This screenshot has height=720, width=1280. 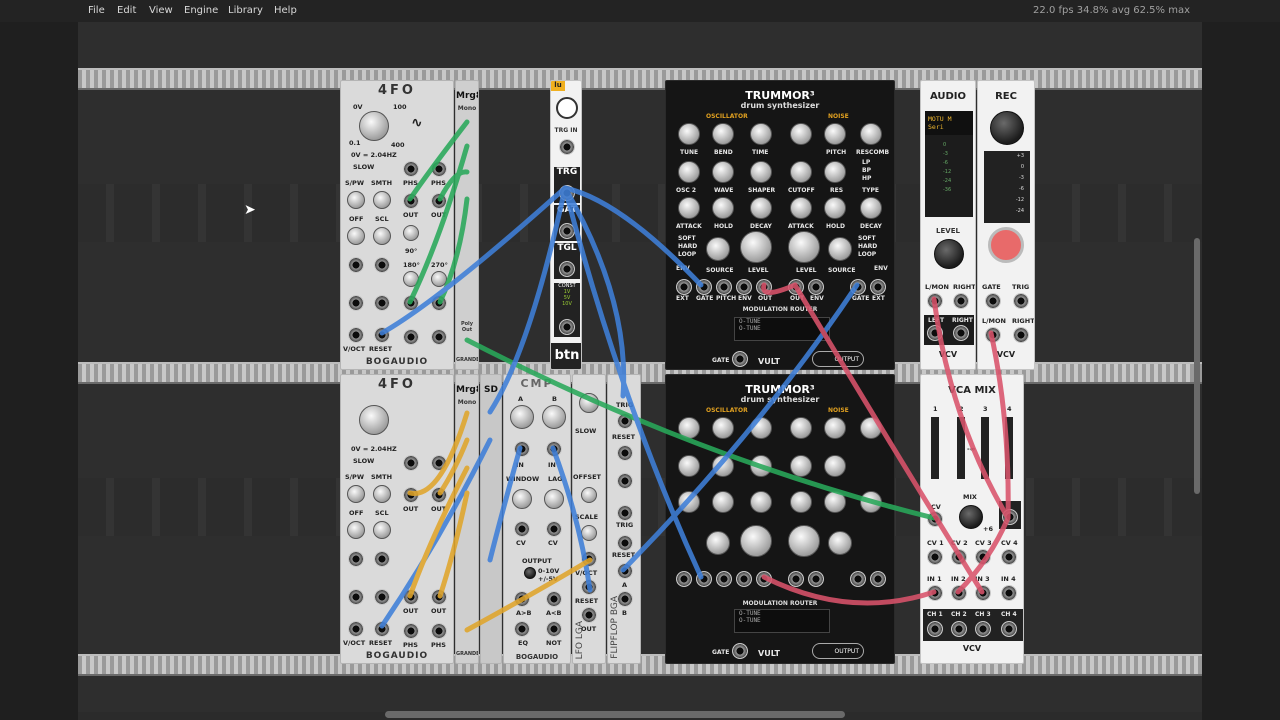 I want to click on shaper-knob, so click(x=761, y=466).